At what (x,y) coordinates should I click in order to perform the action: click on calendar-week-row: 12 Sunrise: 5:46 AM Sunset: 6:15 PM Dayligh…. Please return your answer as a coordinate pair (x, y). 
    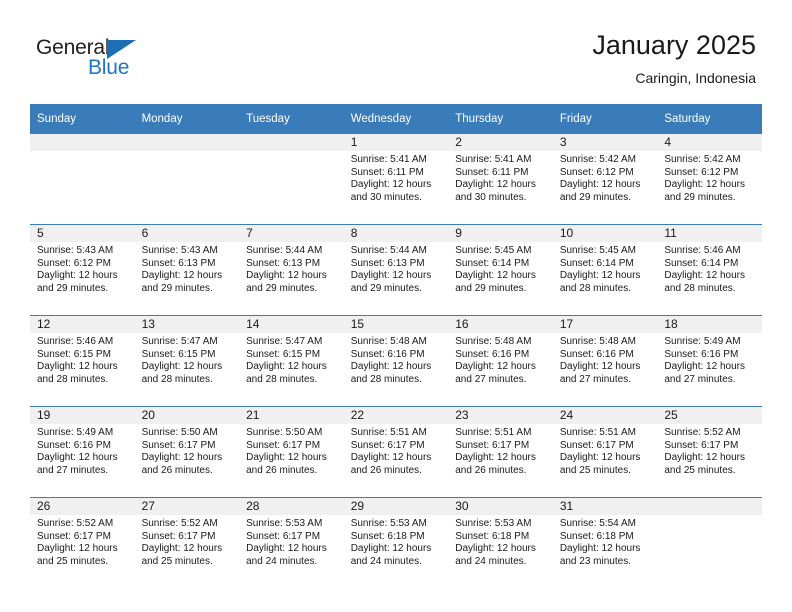
    Looking at the image, I should click on (396, 361).